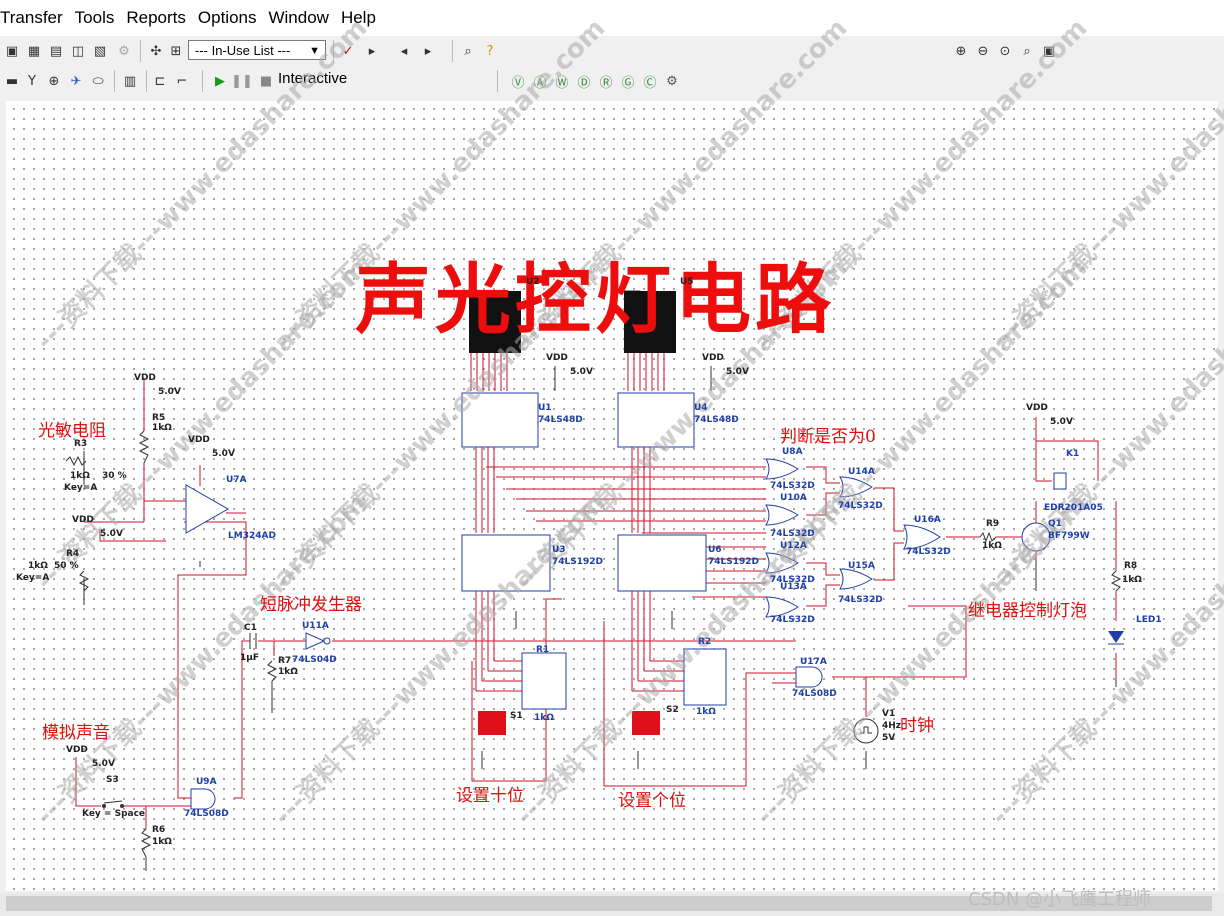  What do you see at coordinates (98, 81) in the screenshot?
I see `junction-icon: ⬭` at bounding box center [98, 81].